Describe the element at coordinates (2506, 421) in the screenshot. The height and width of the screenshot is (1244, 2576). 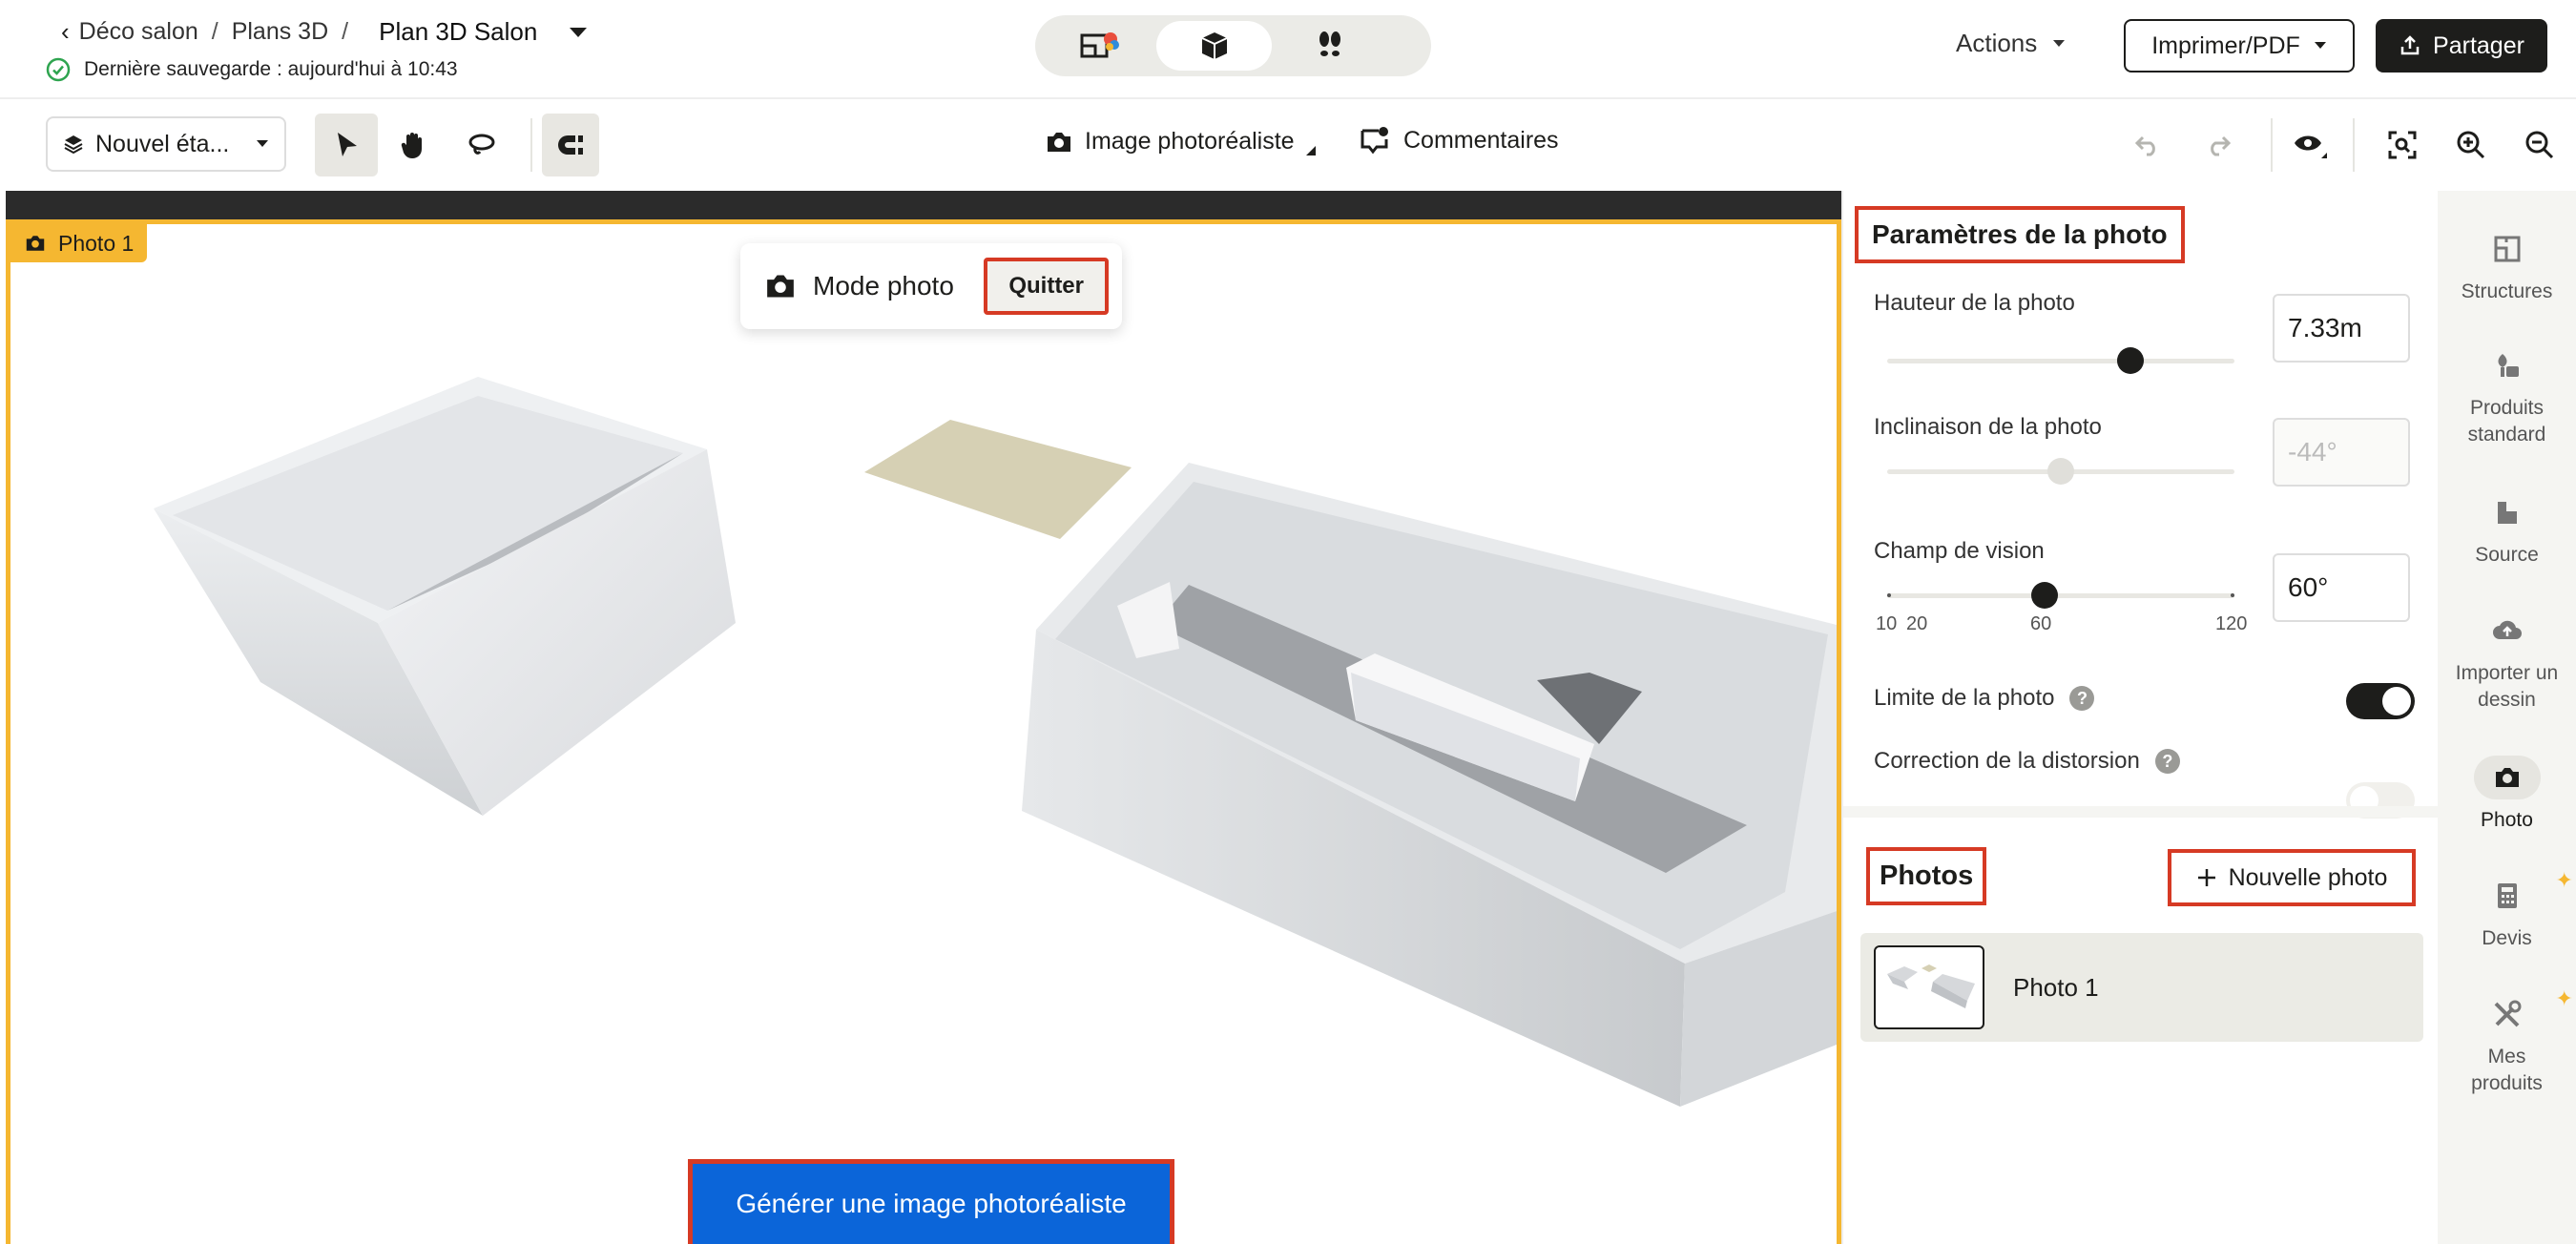
I see `sidebar-item-label: Produits standard` at that location.